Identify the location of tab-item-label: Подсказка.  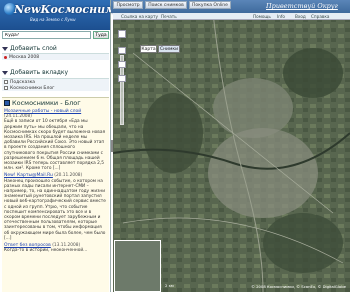
(23, 82).